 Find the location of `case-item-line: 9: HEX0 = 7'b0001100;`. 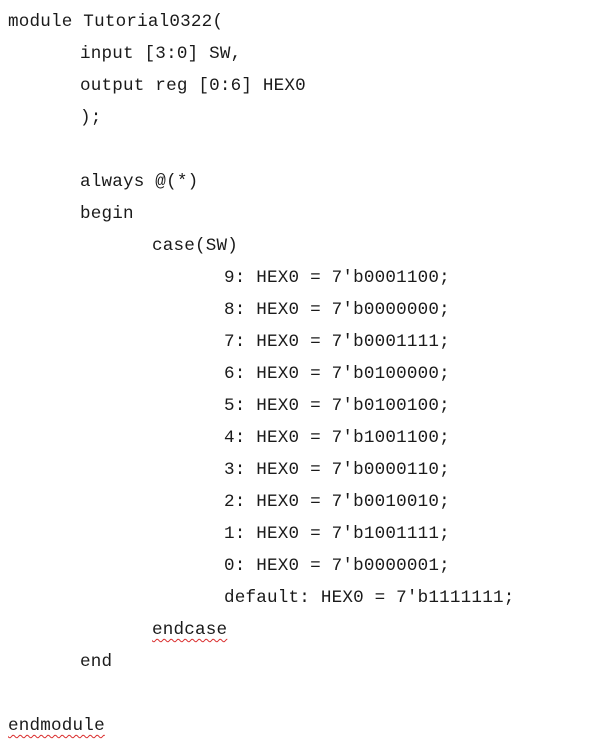

case-item-line: 9: HEX0 = 7'b0001100; is located at coordinates (337, 278).